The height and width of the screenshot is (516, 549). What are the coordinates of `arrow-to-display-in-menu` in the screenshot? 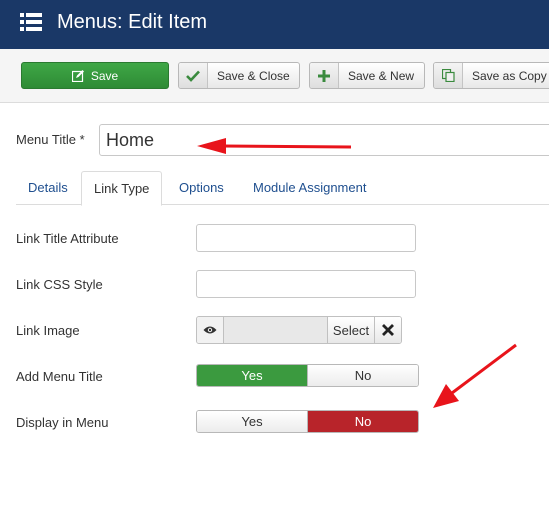 It's located at (475, 375).